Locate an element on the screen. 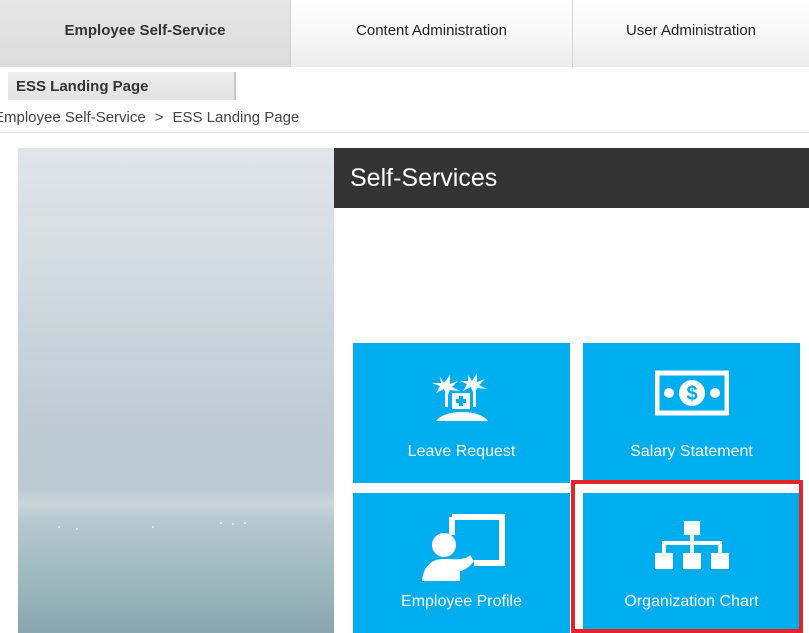 Image resolution: width=809 pixels, height=633 pixels. org-chart-icon is located at coordinates (691, 545).